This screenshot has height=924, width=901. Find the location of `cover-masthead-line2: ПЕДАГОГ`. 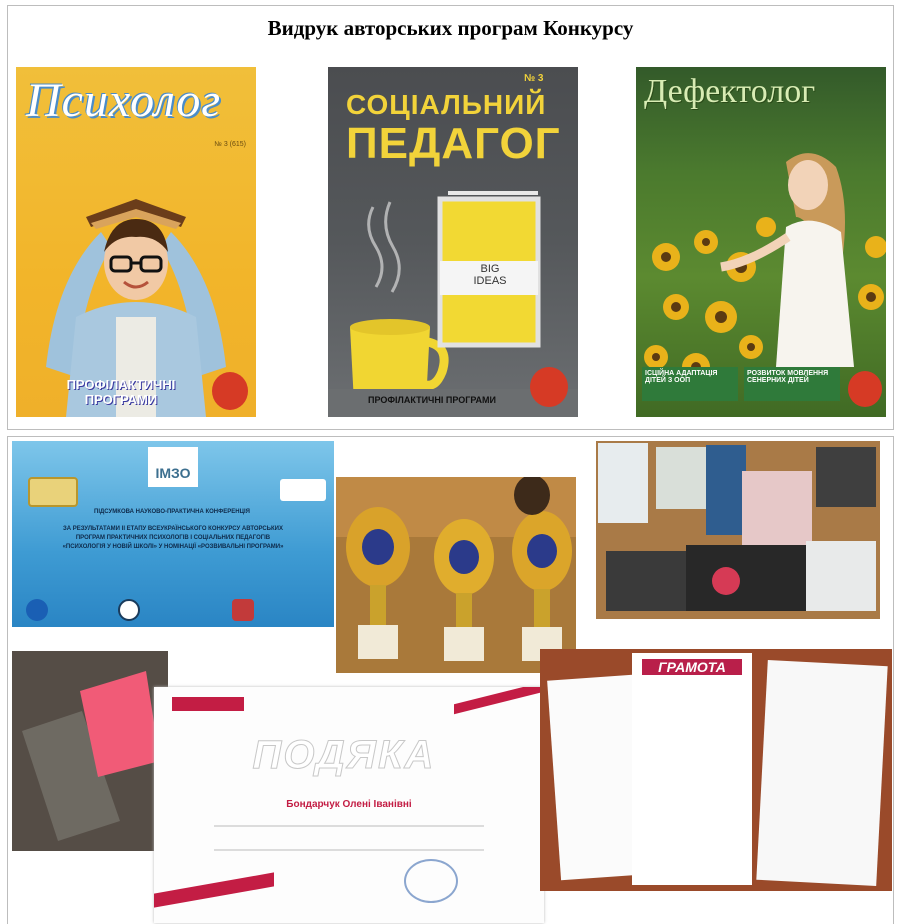

cover-masthead-line2: ПЕДАГОГ is located at coordinates (453, 143).